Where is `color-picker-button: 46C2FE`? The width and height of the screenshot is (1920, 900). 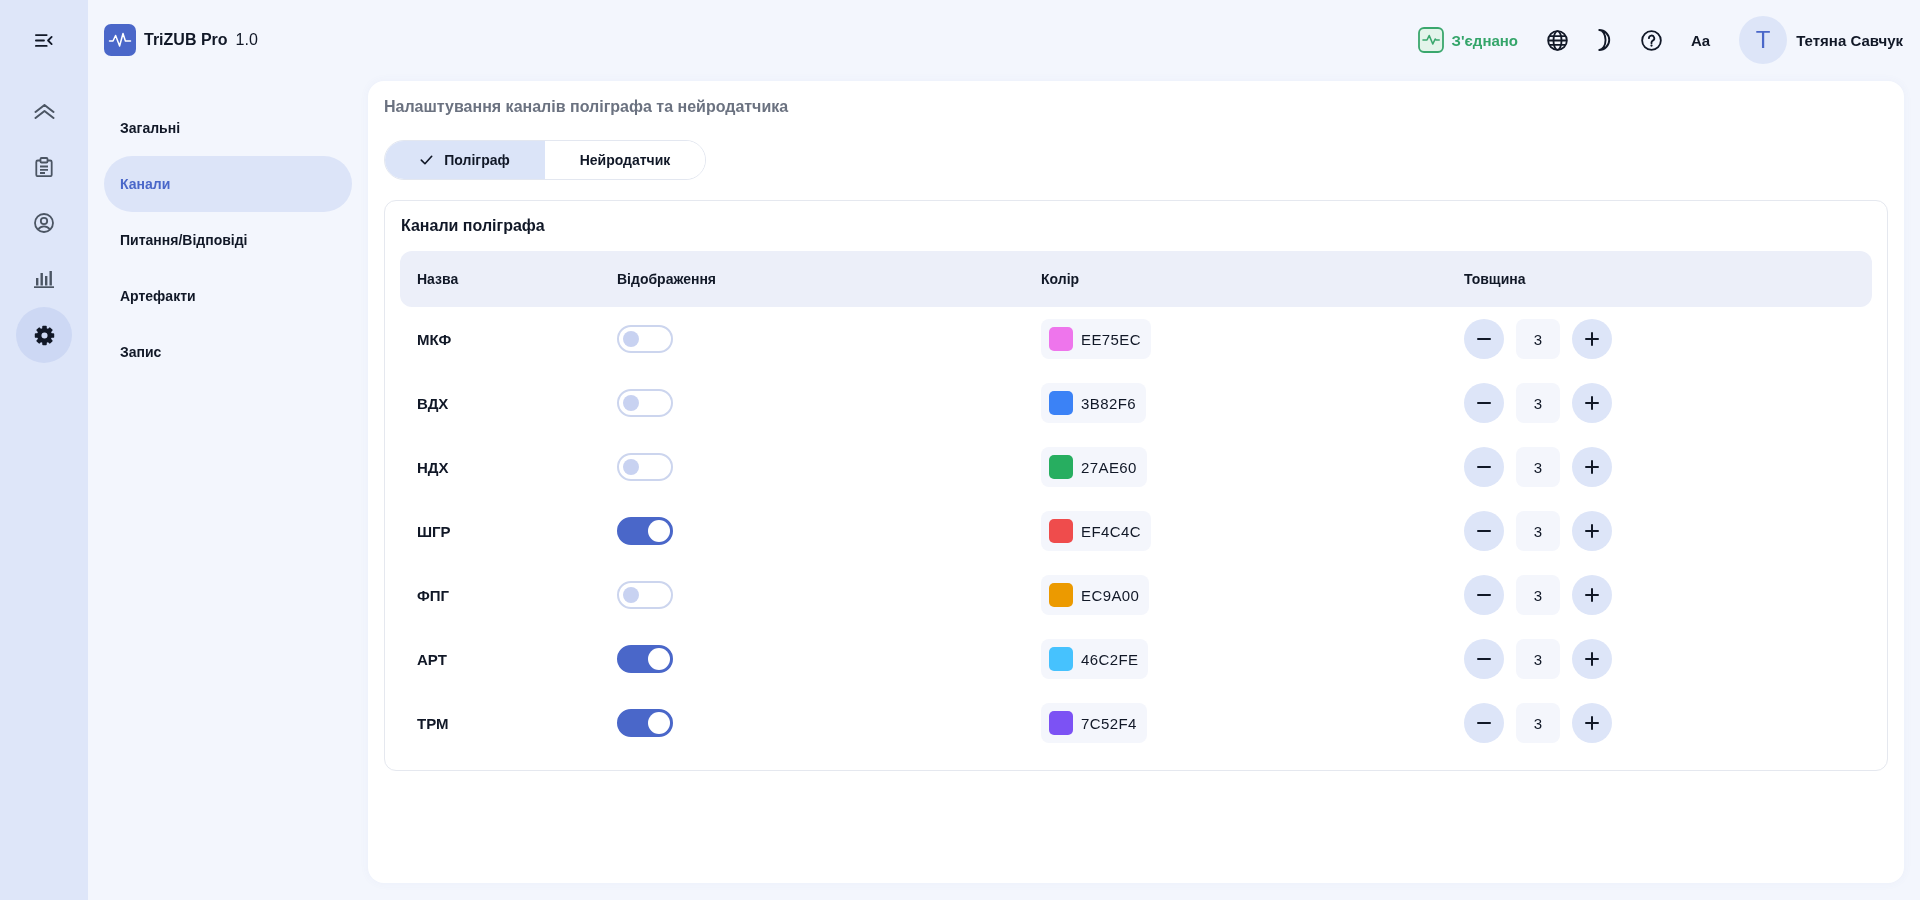 color-picker-button: 46C2FE is located at coordinates (1095, 659).